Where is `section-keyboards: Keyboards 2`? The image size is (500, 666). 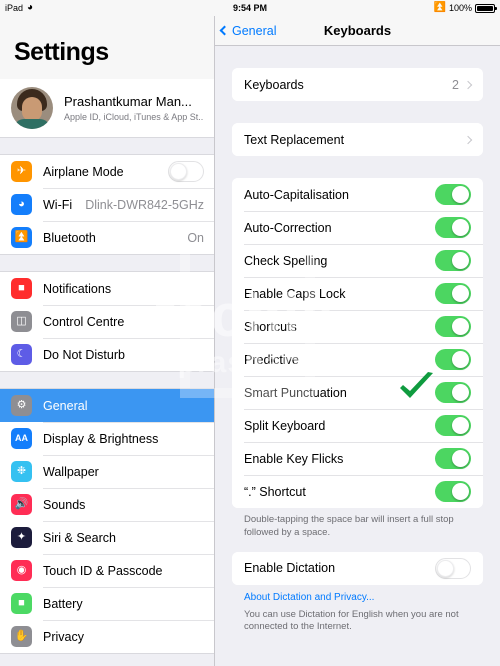 section-keyboards: Keyboards 2 is located at coordinates (357, 84).